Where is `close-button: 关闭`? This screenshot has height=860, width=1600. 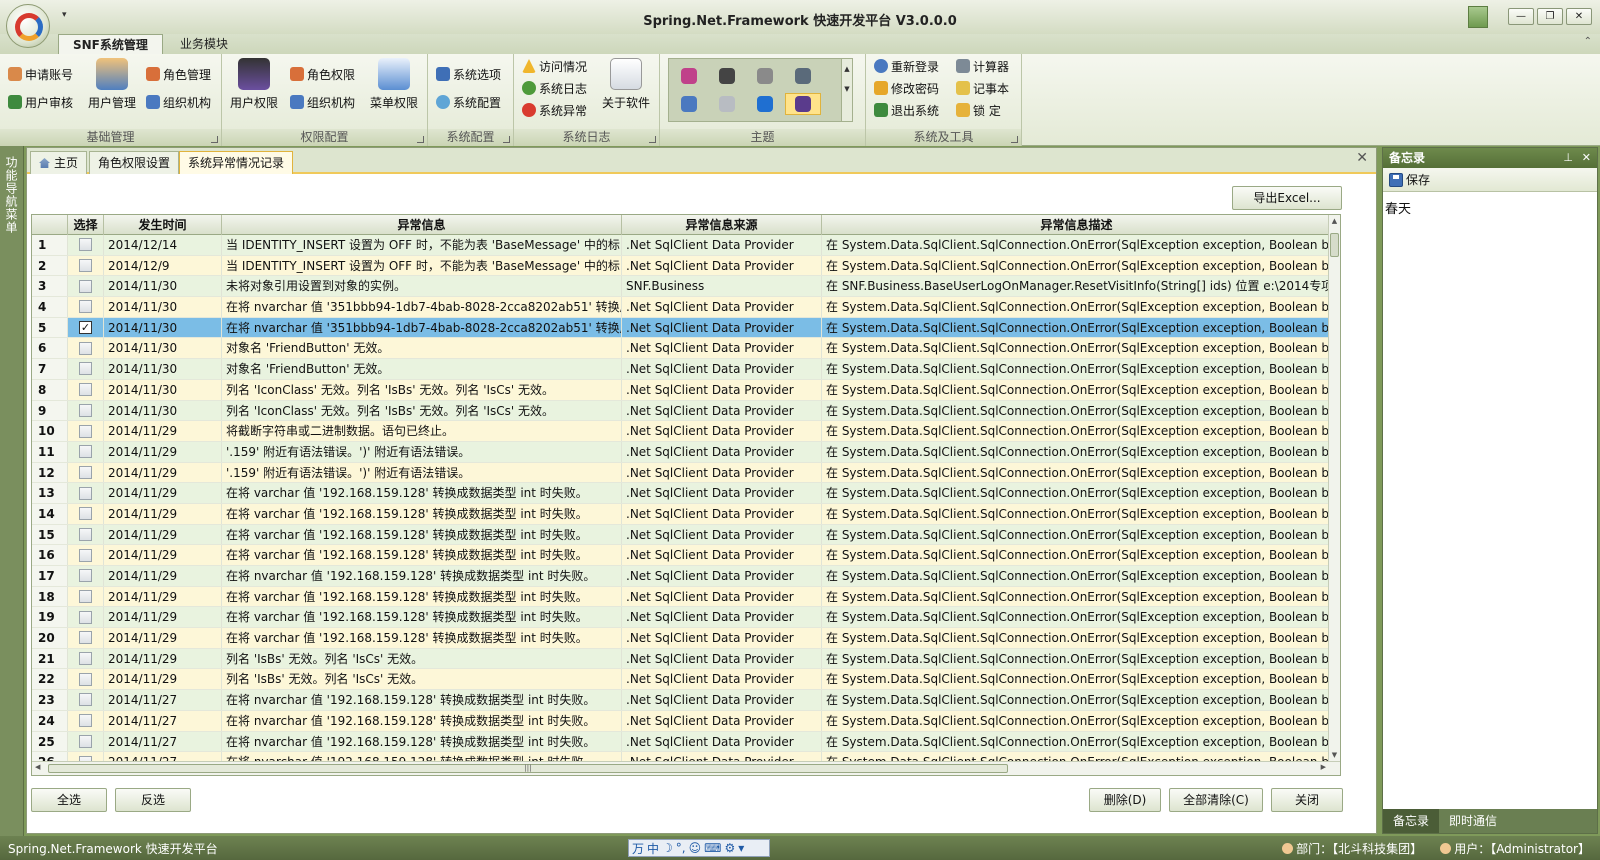 close-button: 关闭 is located at coordinates (1307, 800).